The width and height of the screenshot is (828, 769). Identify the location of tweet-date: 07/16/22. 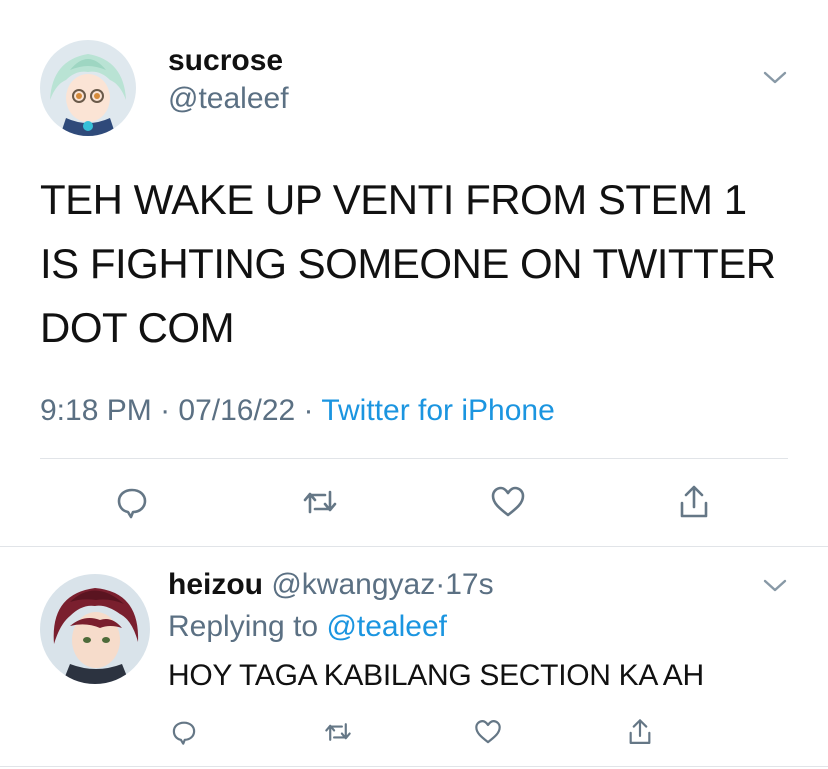
(237, 410).